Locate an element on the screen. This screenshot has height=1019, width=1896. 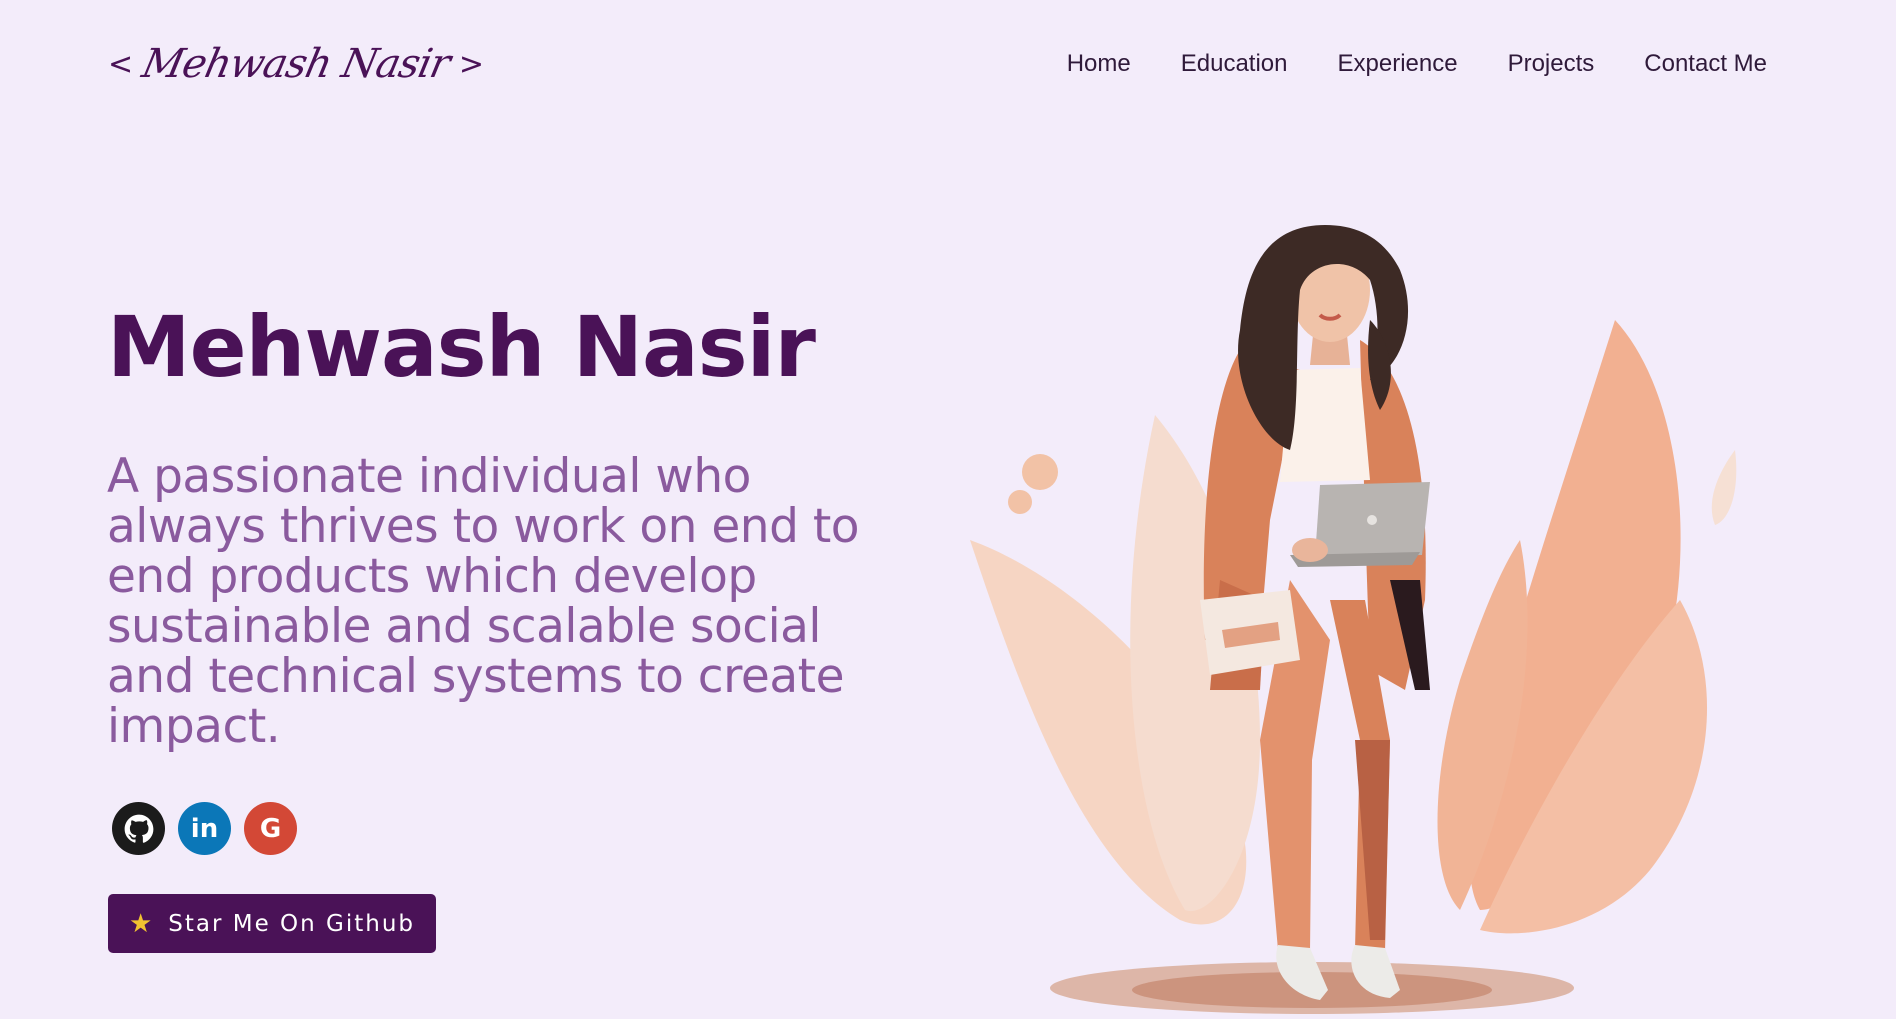
social-links: in G is located at coordinates (204, 828).